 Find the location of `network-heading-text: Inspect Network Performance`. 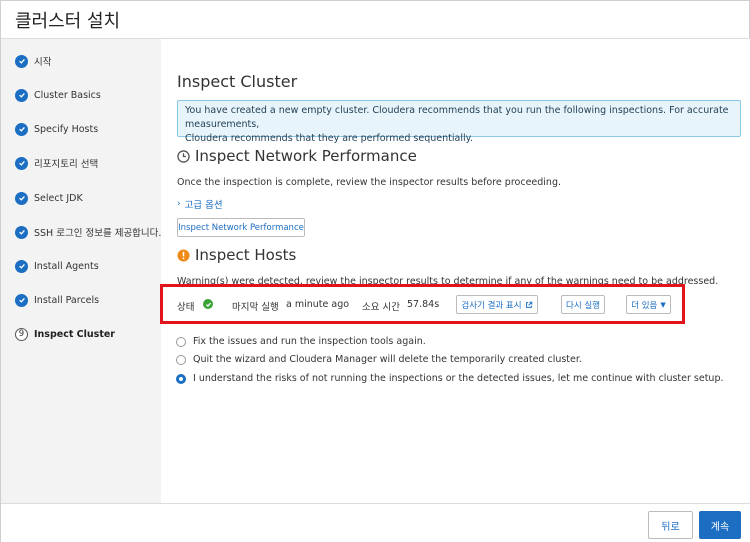

network-heading-text: Inspect Network Performance is located at coordinates (306, 156).